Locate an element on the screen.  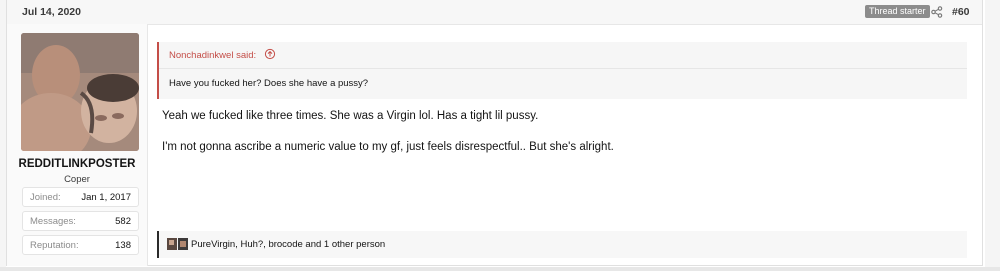
reaction-icons is located at coordinates (178, 244).